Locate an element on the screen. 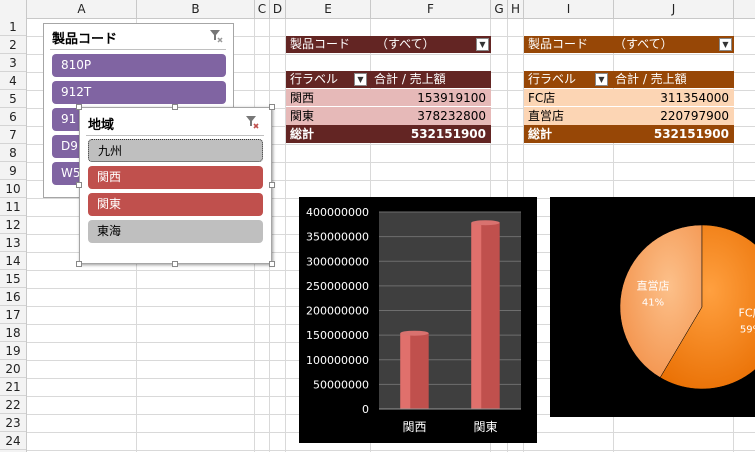 The height and width of the screenshot is (452, 755). pivot2-row: FC店 311354000 is located at coordinates (629, 98).